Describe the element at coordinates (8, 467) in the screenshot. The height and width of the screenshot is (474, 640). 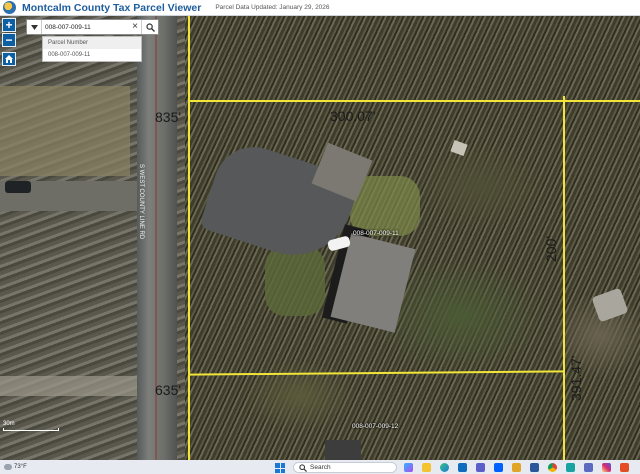
I see `cloud-icon` at that location.